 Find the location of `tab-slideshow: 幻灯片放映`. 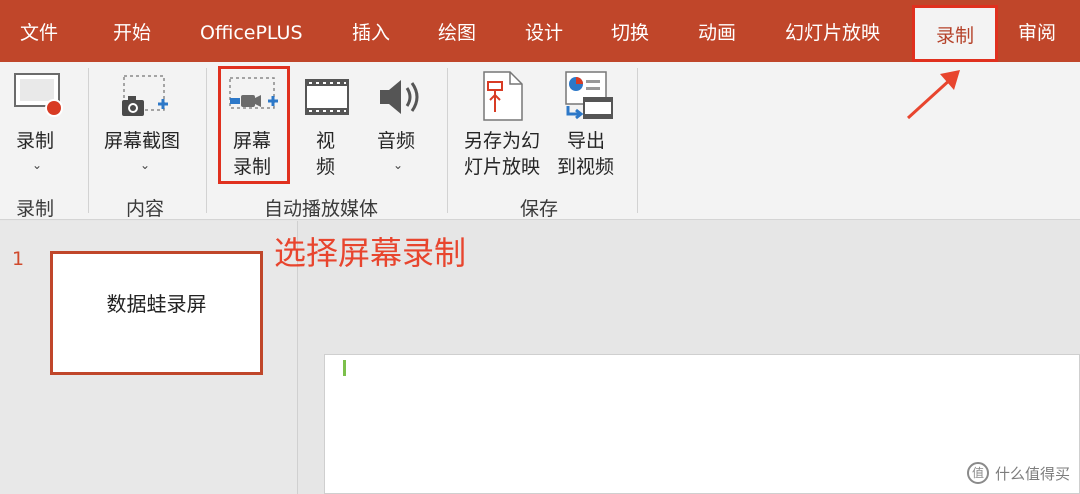

tab-slideshow: 幻灯片放映 is located at coordinates (832, 31).